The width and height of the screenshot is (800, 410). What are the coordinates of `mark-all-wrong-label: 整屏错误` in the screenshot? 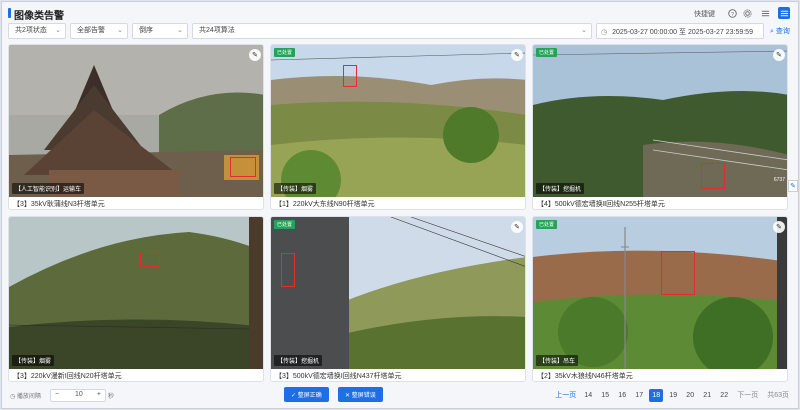 It's located at (363, 396).